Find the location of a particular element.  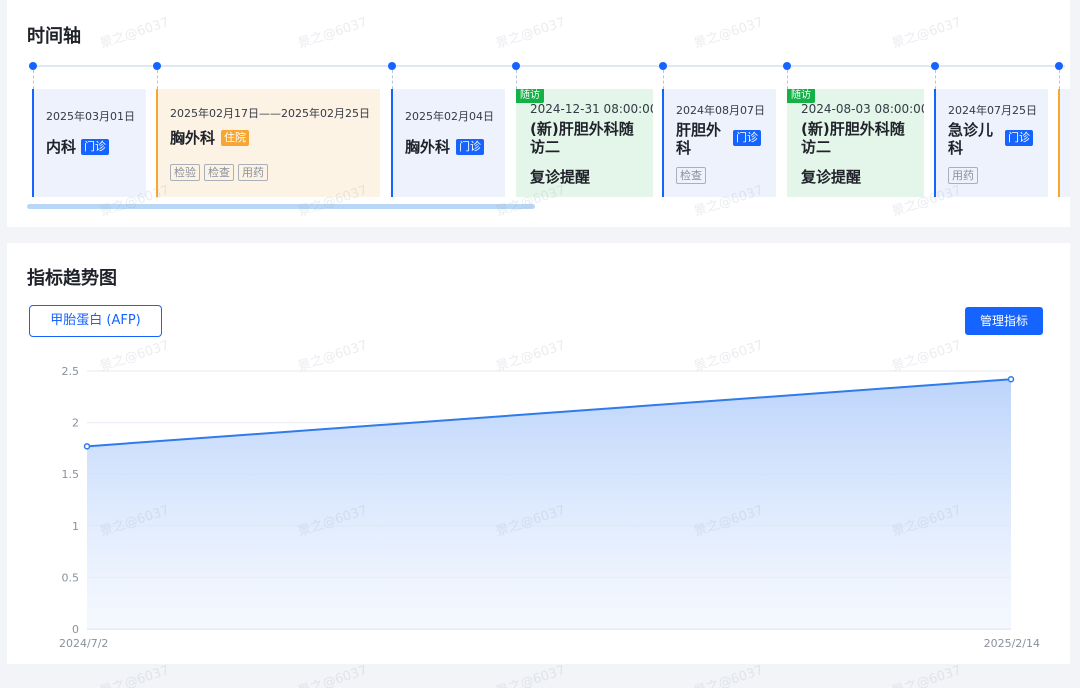

record-tags: 检验 检查 用药 is located at coordinates (219, 172).